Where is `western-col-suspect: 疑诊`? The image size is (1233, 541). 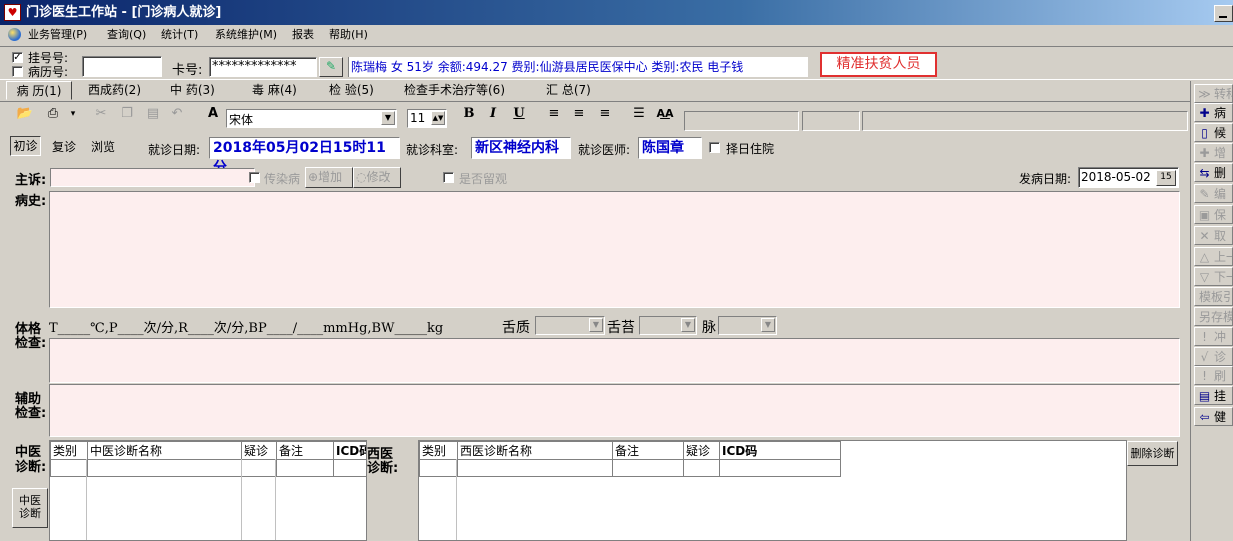
western-col-suspect: 疑诊 is located at coordinates (701, 450).